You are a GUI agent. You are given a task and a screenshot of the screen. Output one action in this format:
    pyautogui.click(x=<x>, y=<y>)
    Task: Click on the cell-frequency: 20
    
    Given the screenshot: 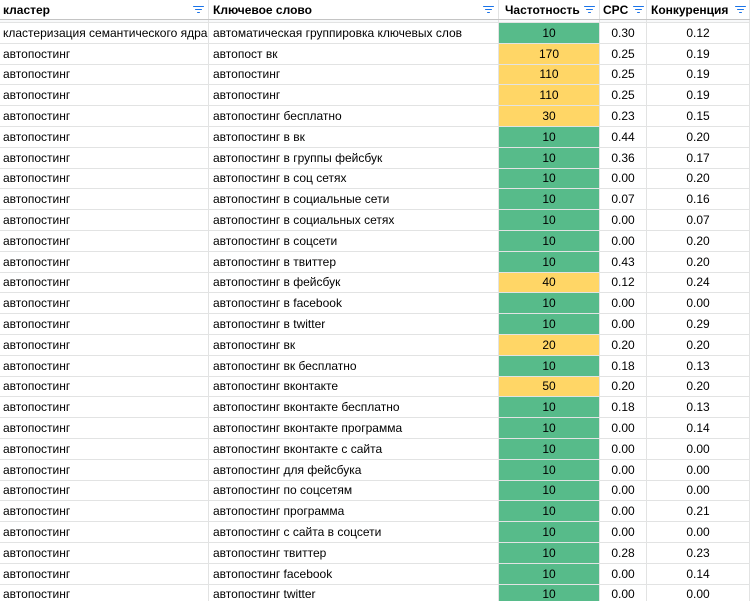 What is the action you would take?
    pyautogui.click(x=549, y=344)
    